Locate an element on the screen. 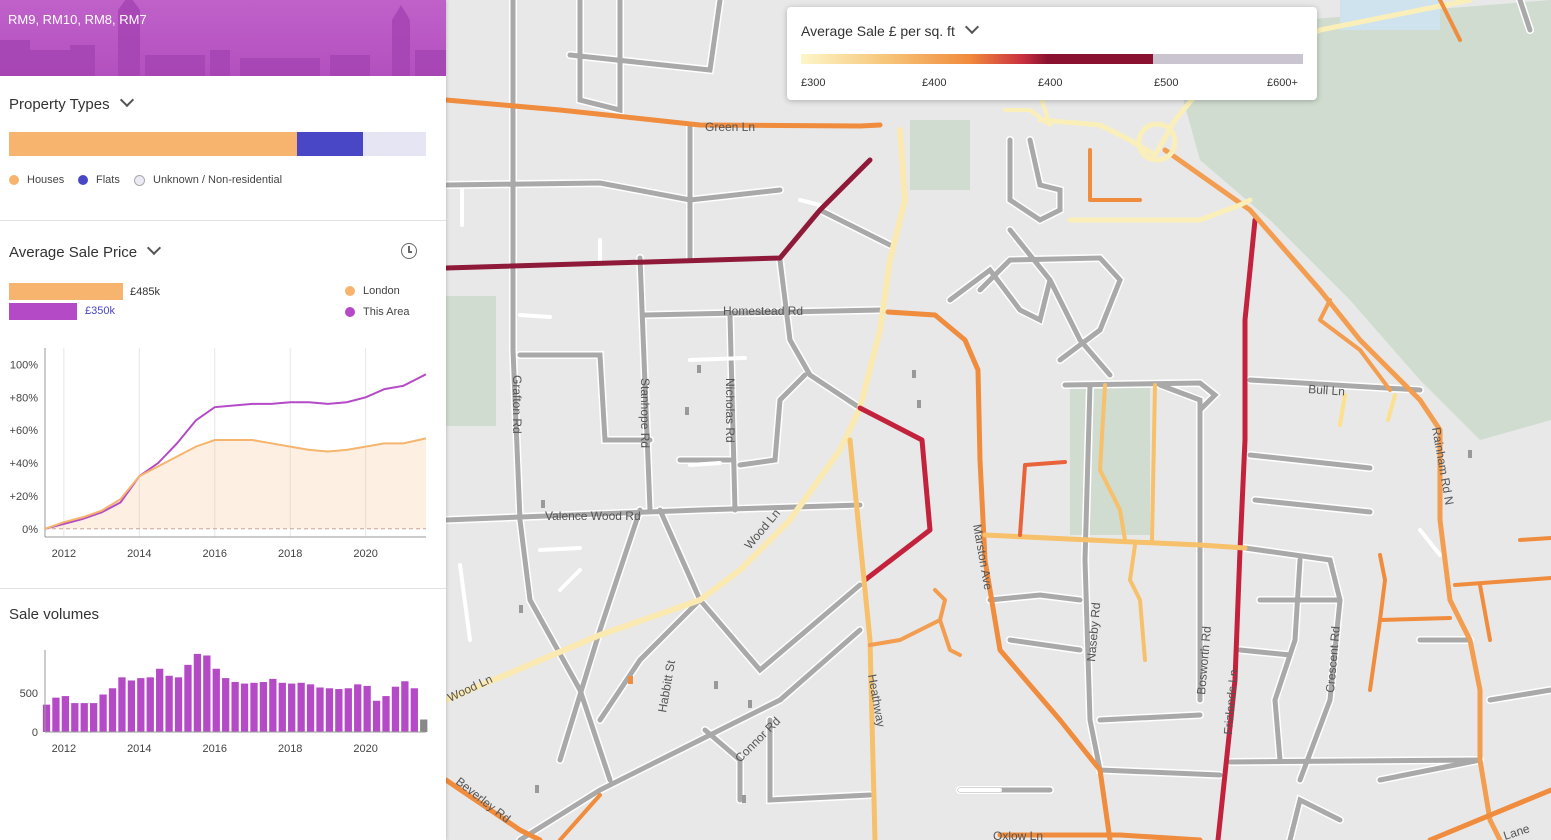 The image size is (1551, 840). y-tick-label: +60% is located at coordinates (24, 431).